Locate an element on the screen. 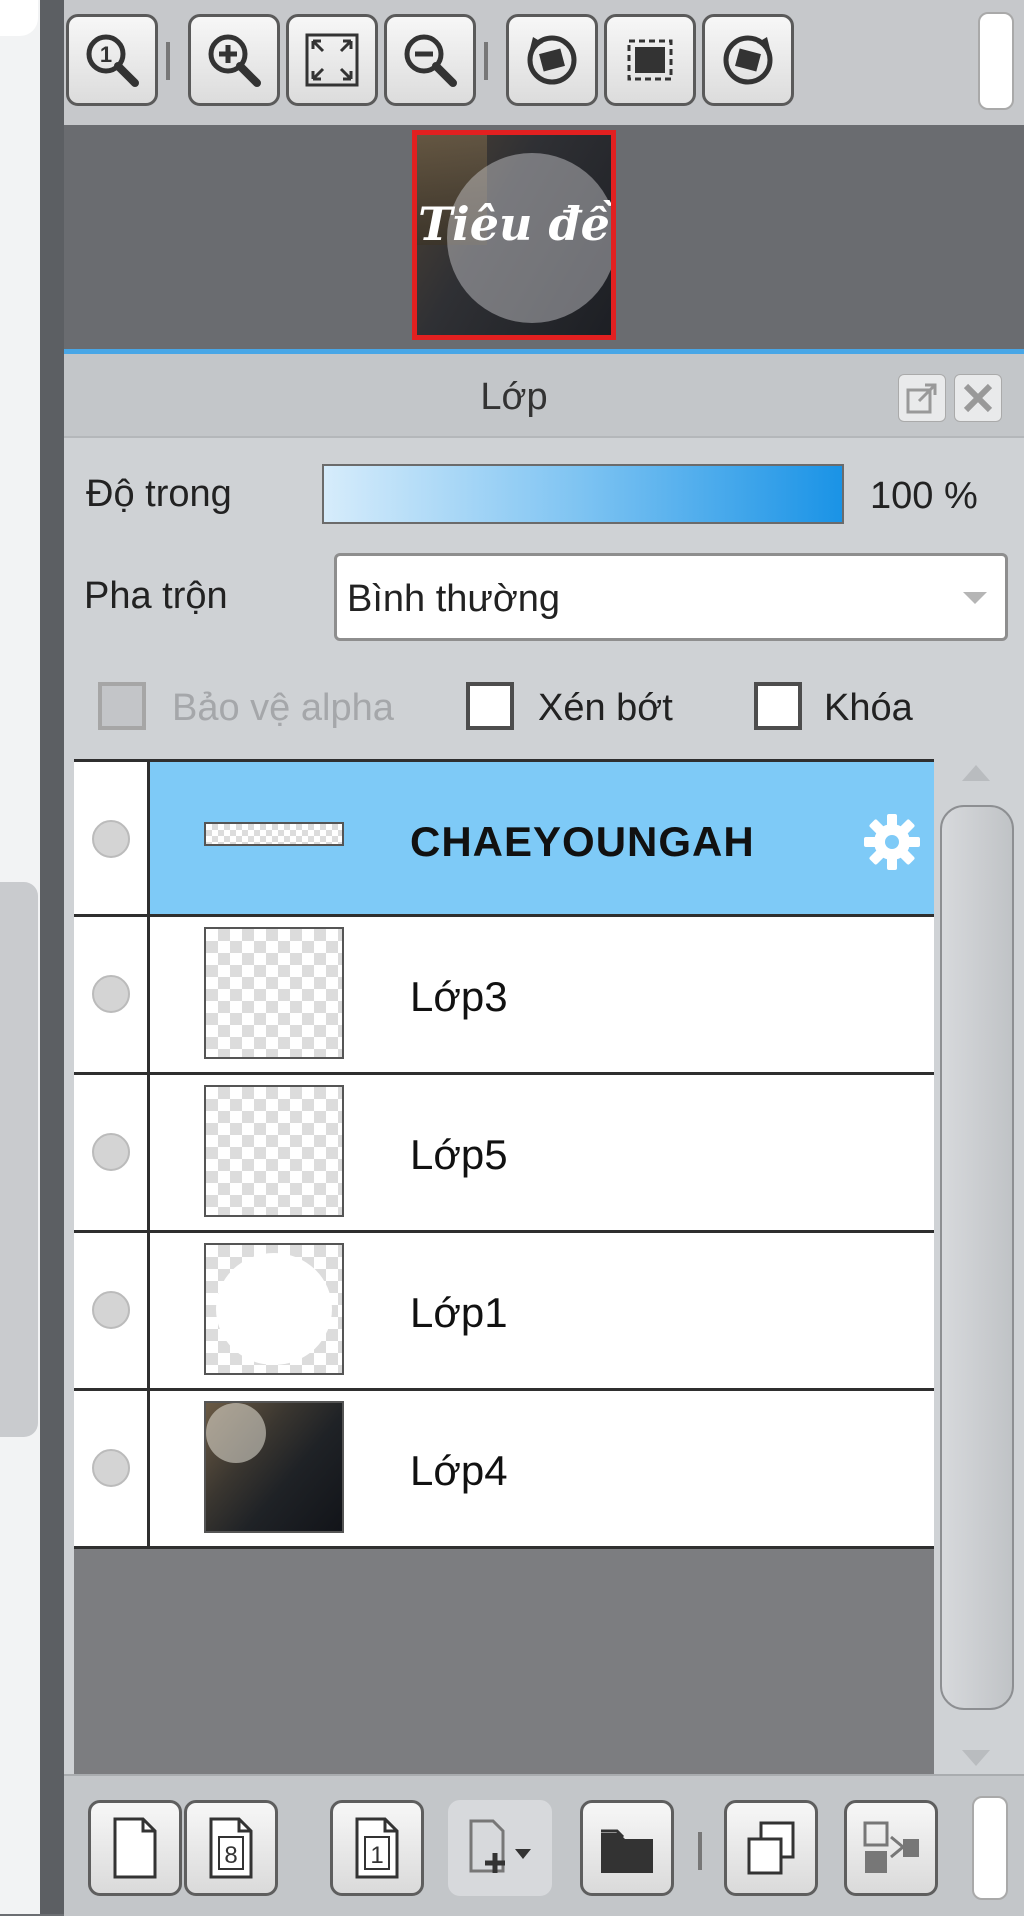 The image size is (1024, 1916). scroll-down-icon is located at coordinates (976, 1758).